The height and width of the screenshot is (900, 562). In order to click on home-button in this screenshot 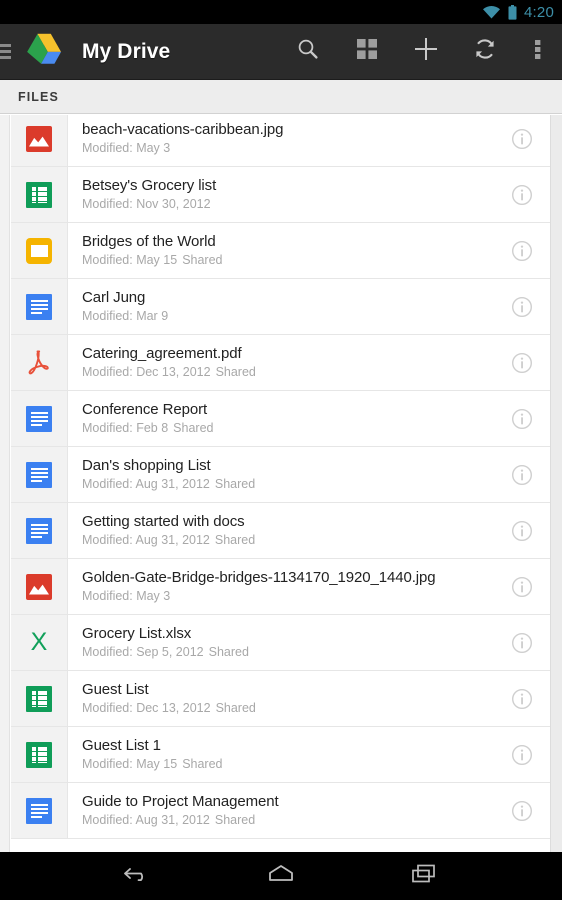, I will do `click(281, 876)`.